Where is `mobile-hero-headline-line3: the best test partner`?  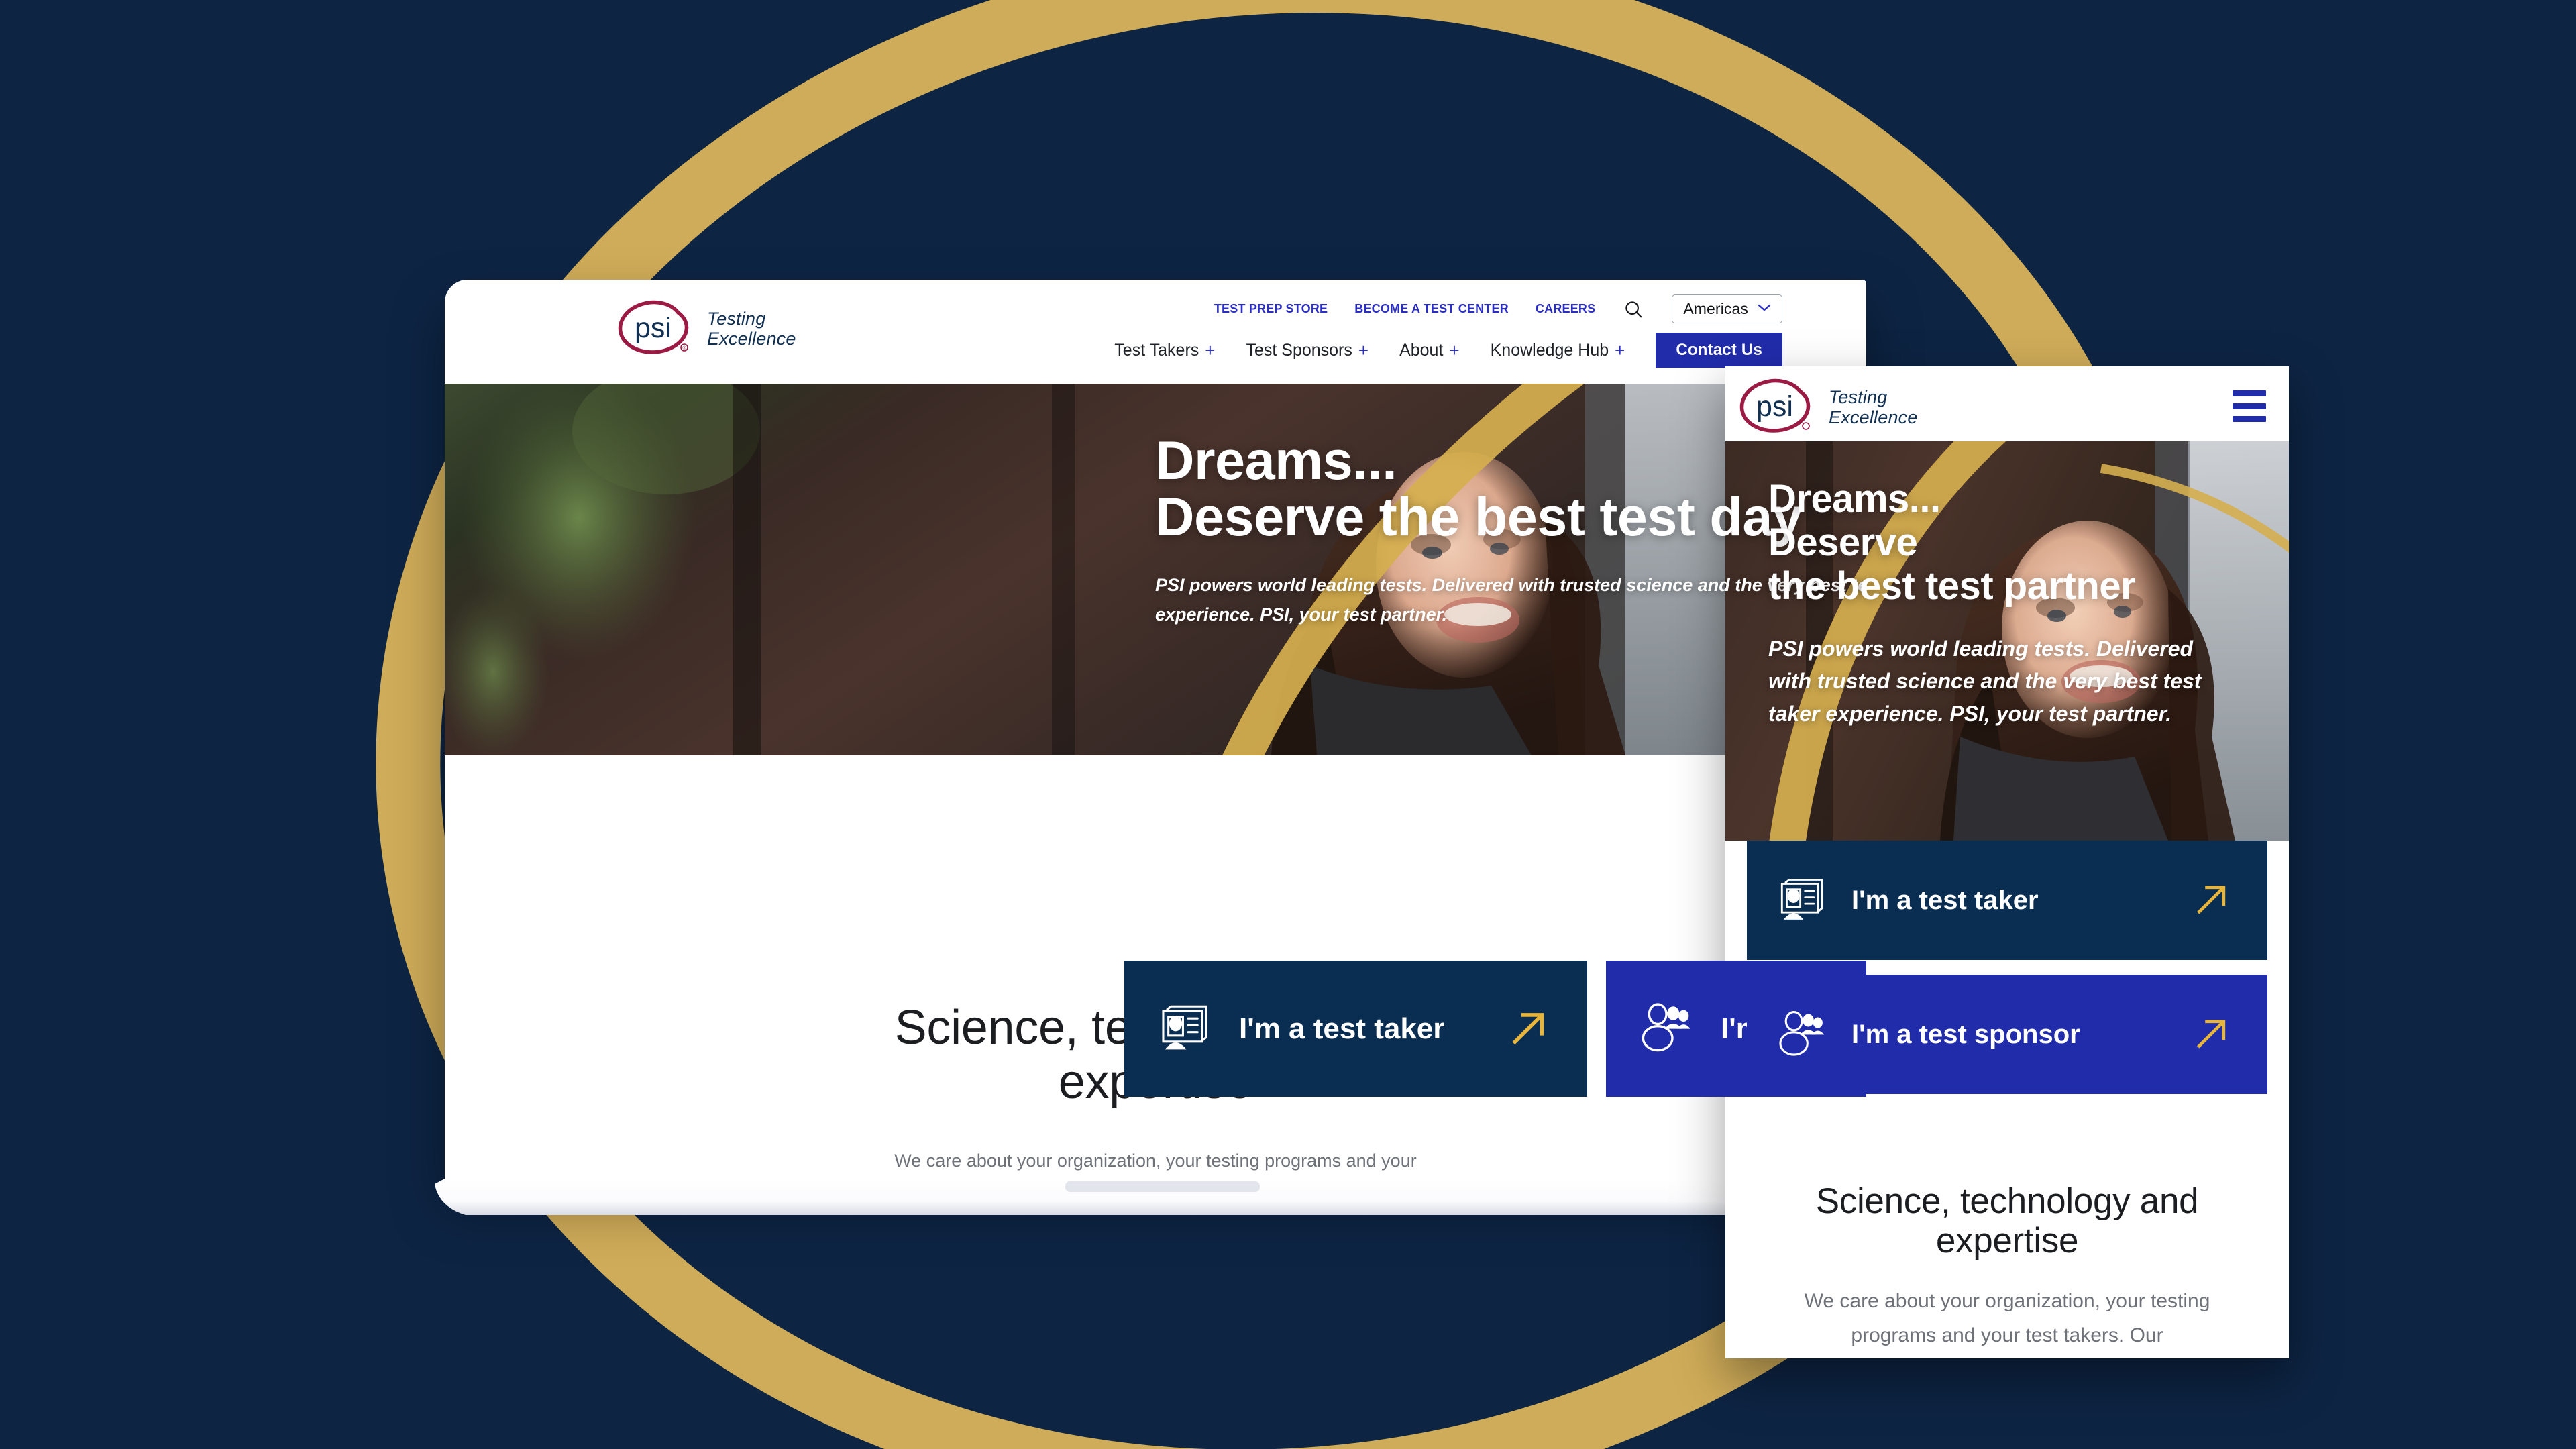
mobile-hero-headline-line3: the best test partner is located at coordinates (1952, 586).